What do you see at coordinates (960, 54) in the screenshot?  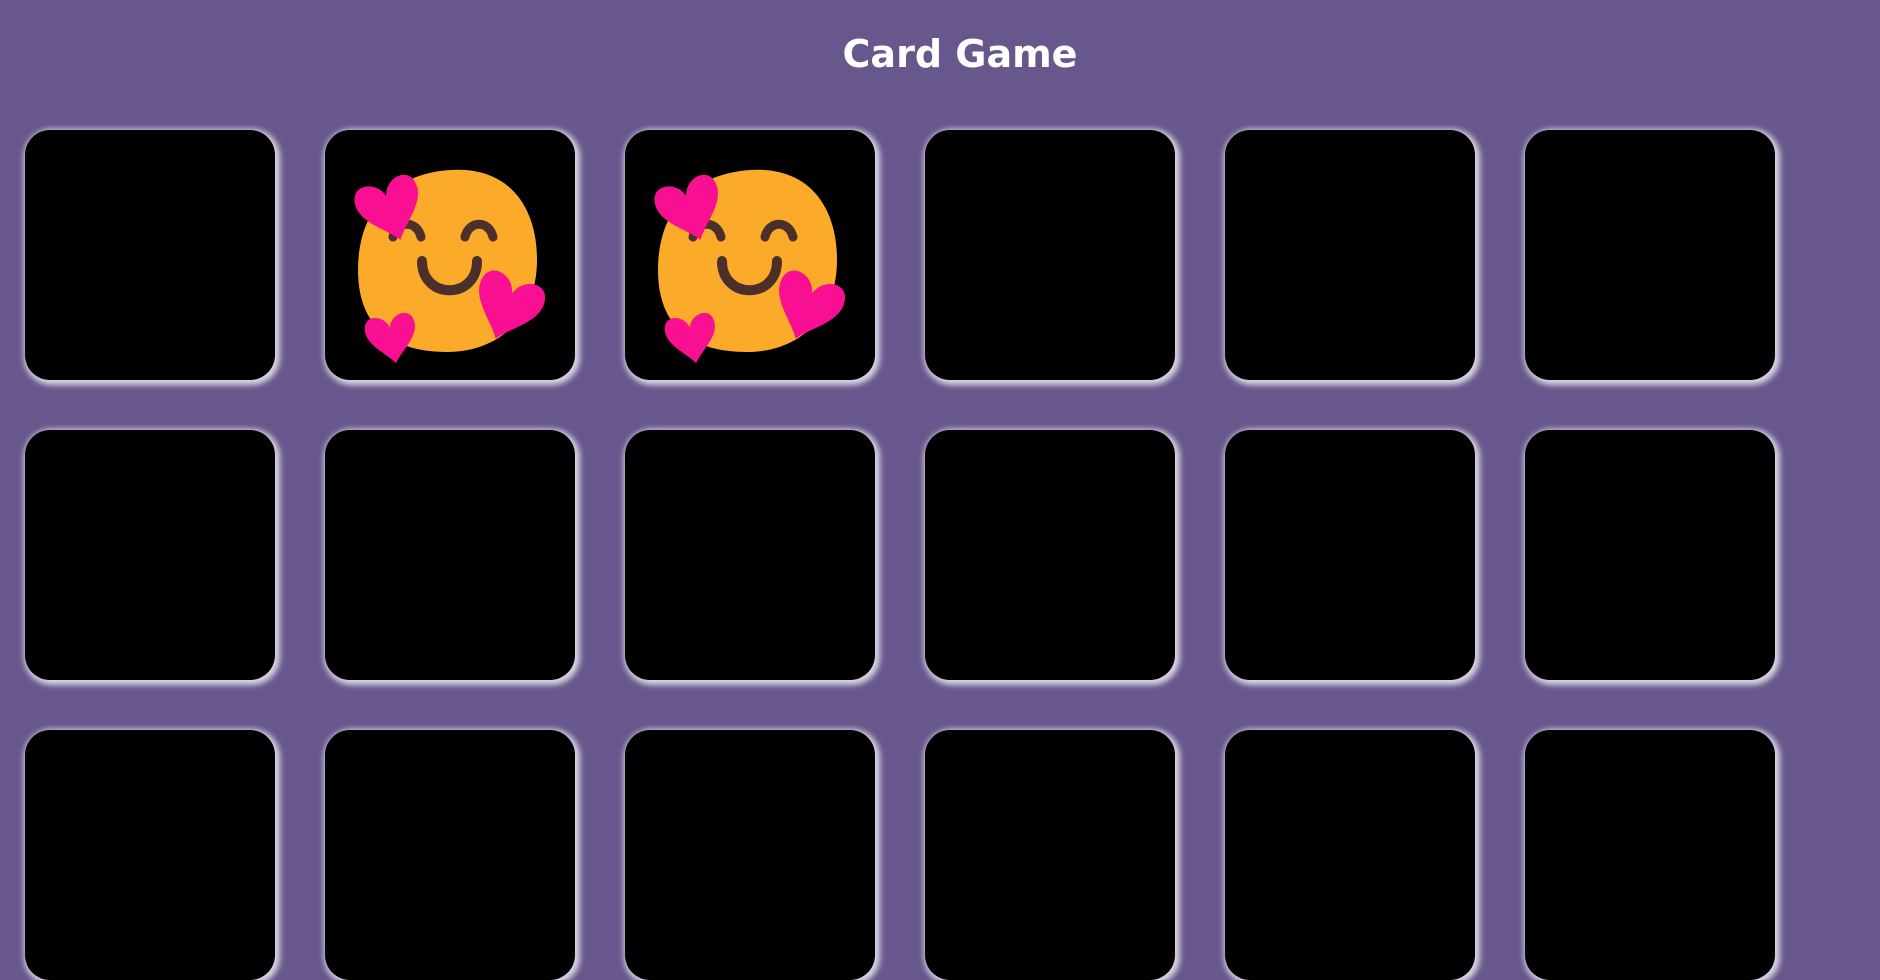 I see `page-title: Card Game` at bounding box center [960, 54].